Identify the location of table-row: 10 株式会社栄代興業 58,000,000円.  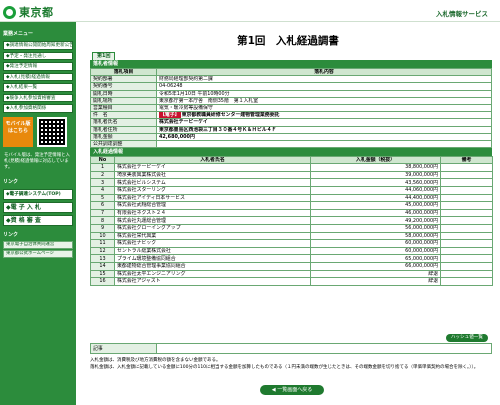
(291, 236).